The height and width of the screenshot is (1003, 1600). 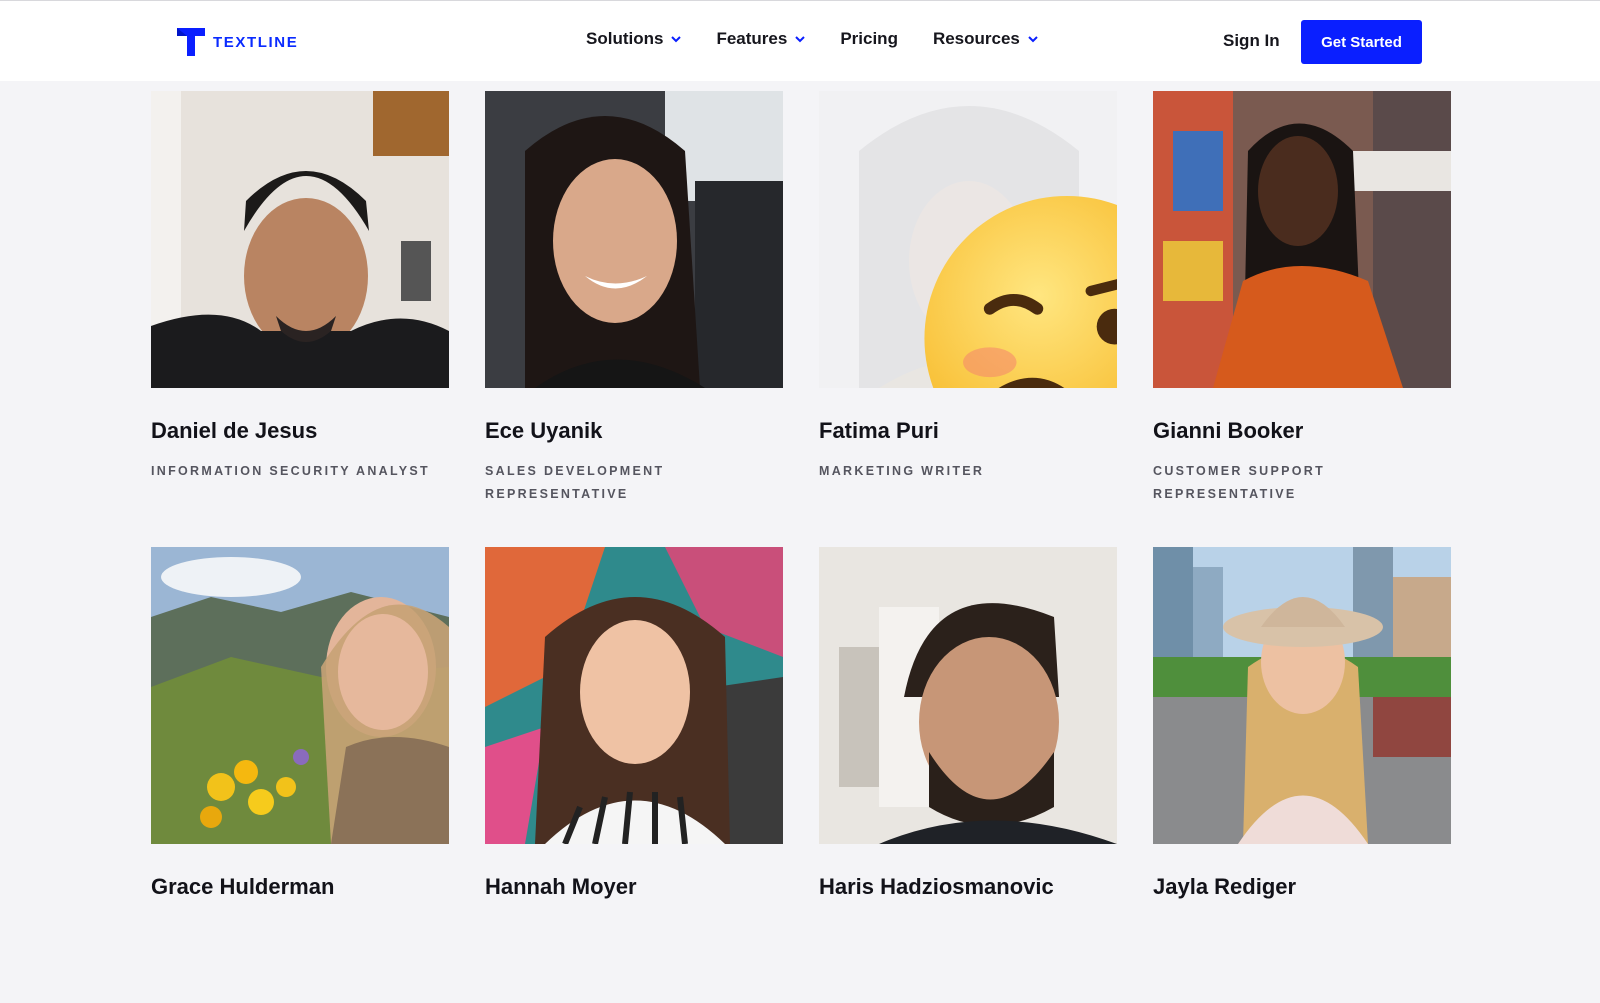 I want to click on team-member-role: SALES DEVELOPMENT REPRESENTATIVE, so click(x=575, y=482).